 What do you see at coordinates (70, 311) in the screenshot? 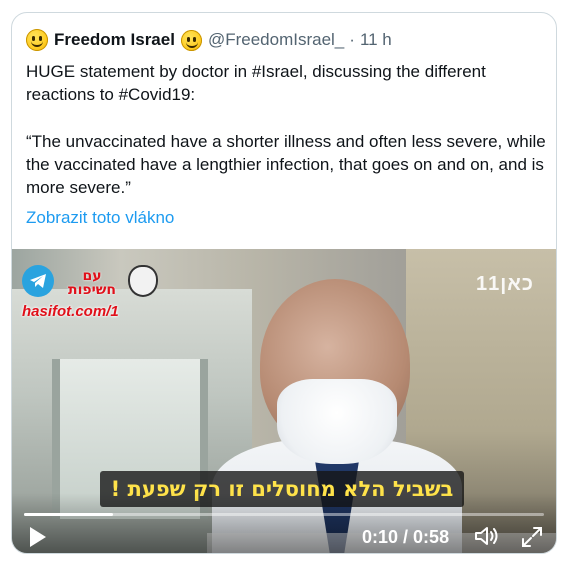
I see `watermark-url: hasifot.com/1` at bounding box center [70, 311].